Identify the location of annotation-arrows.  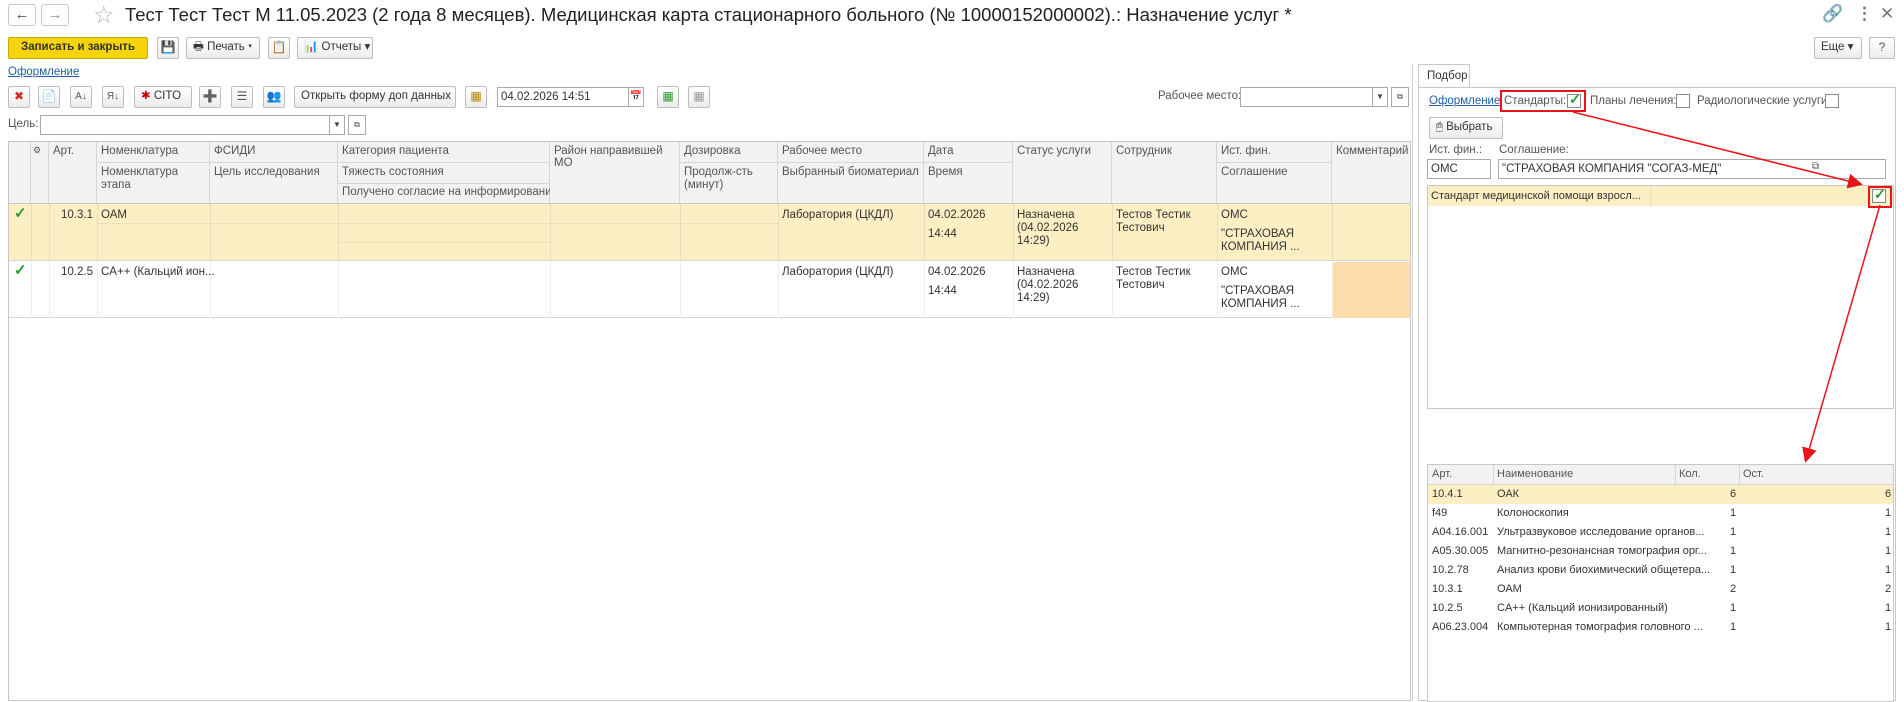
(1726, 287).